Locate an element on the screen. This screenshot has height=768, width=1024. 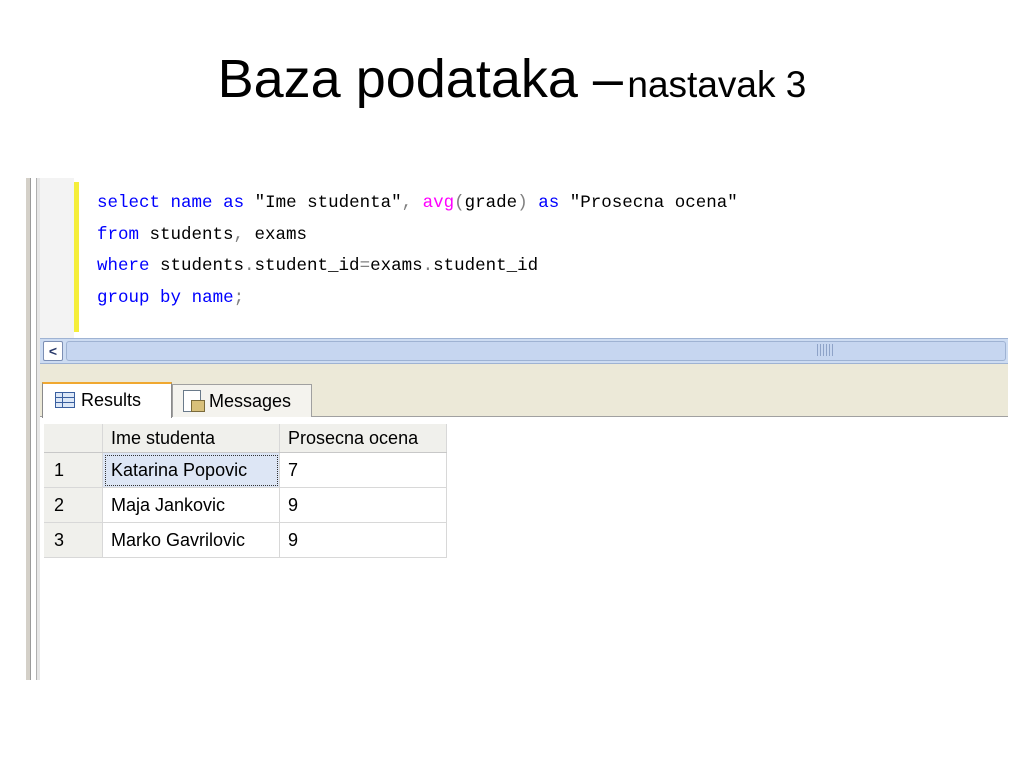
tab-results-label: Results is located at coordinates (111, 400).